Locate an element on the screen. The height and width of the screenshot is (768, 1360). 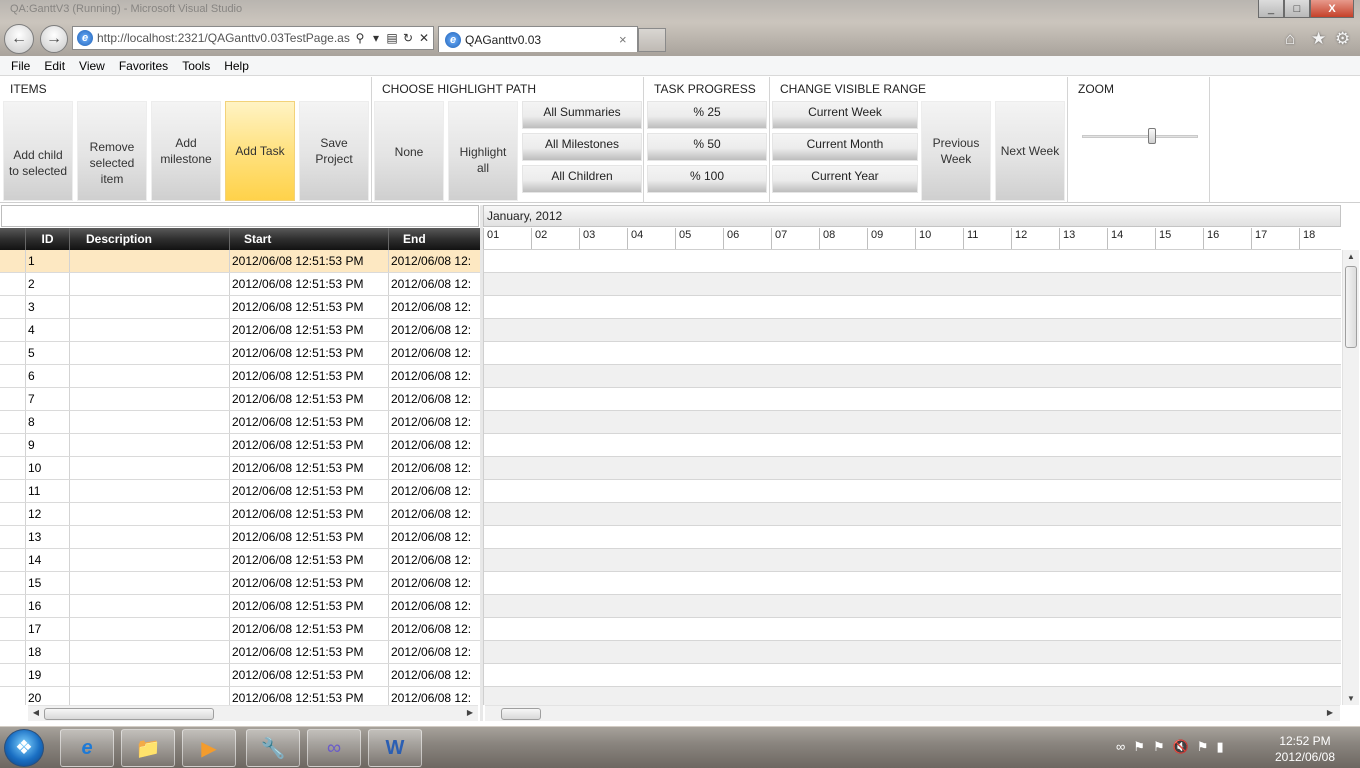
save-project-button: Save Project is located at coordinates (334, 151).